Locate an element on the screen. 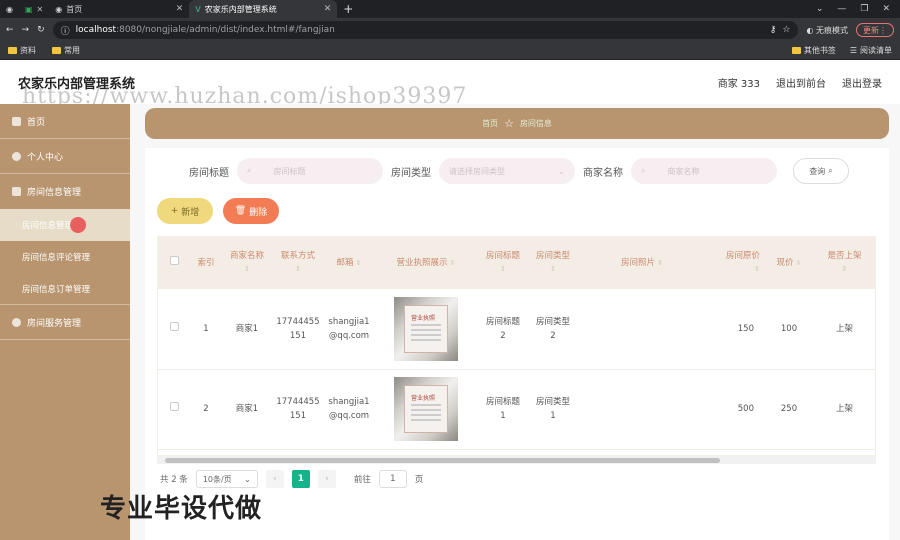 The height and width of the screenshot is (540, 900). current-user: 商家 333 is located at coordinates (738, 84).